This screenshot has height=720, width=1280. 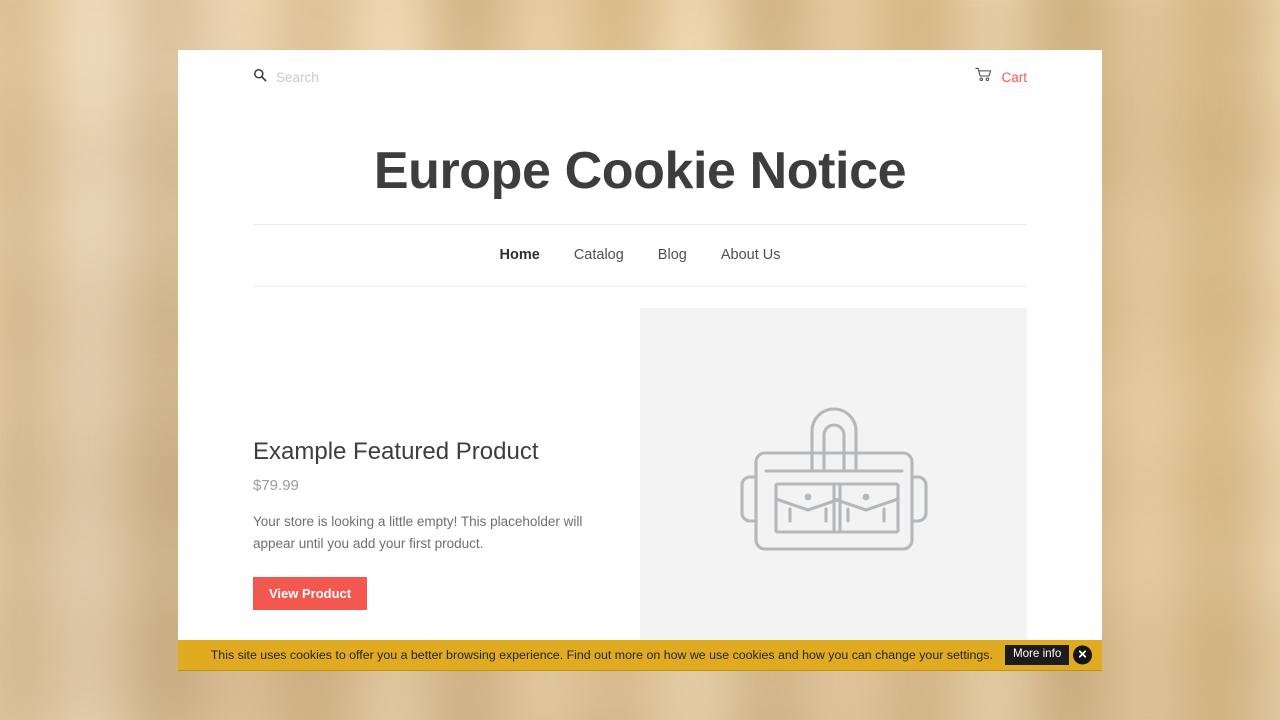 I want to click on shopping-cart-icon, so click(x=983, y=77).